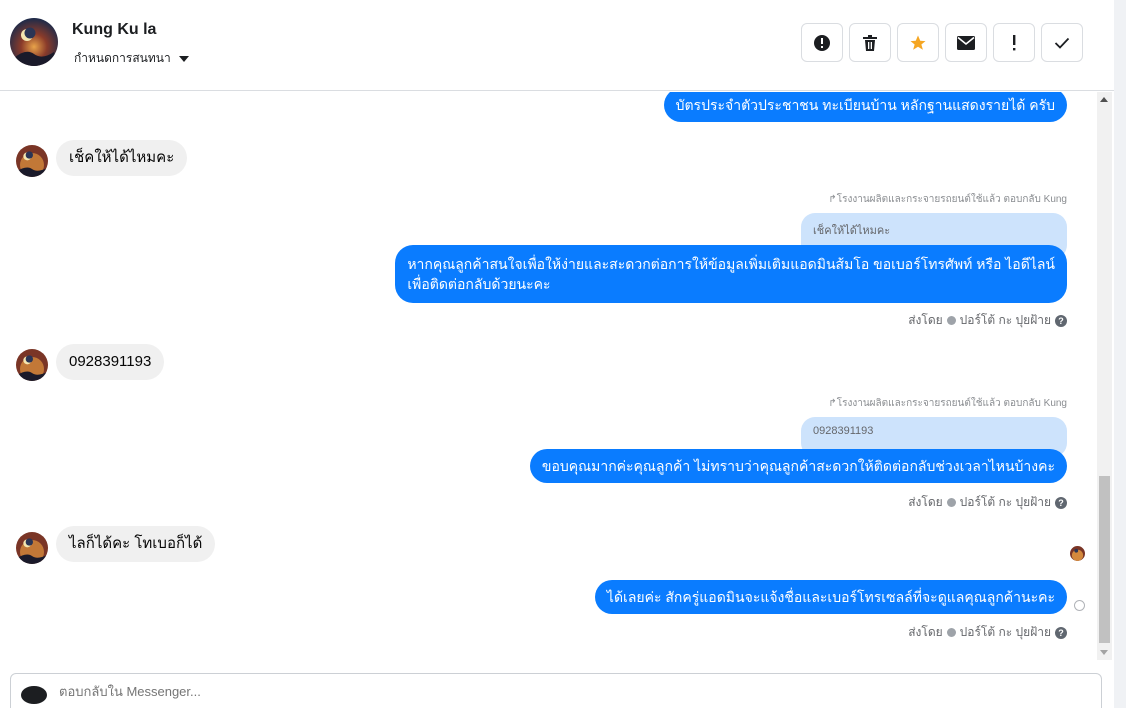 The width and height of the screenshot is (1126, 708). I want to click on message-text: เช็คให้ได้ไหมคะ, so click(122, 157).